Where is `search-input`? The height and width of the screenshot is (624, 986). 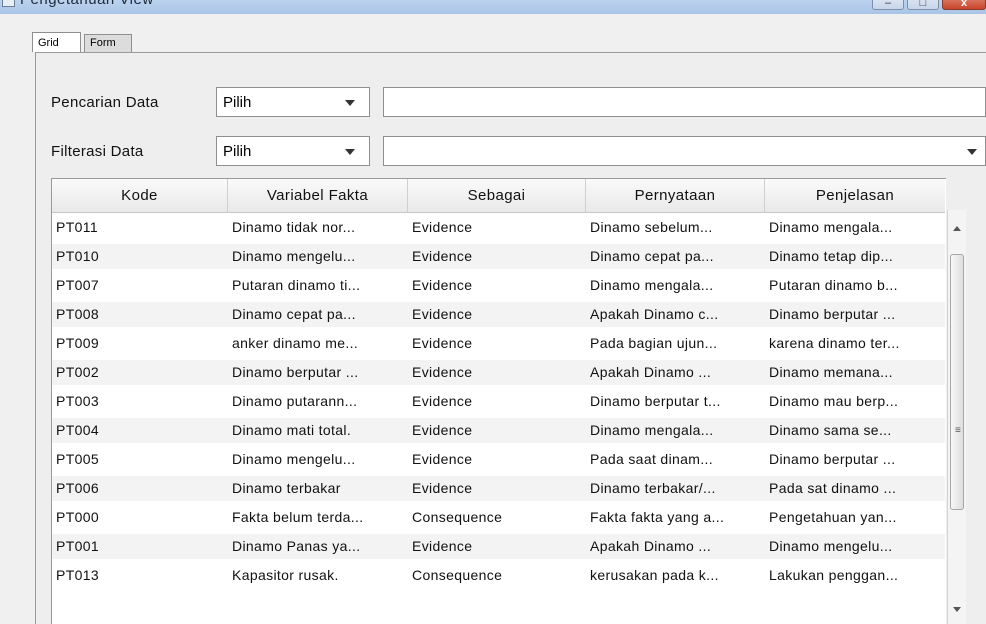
search-input is located at coordinates (684, 102).